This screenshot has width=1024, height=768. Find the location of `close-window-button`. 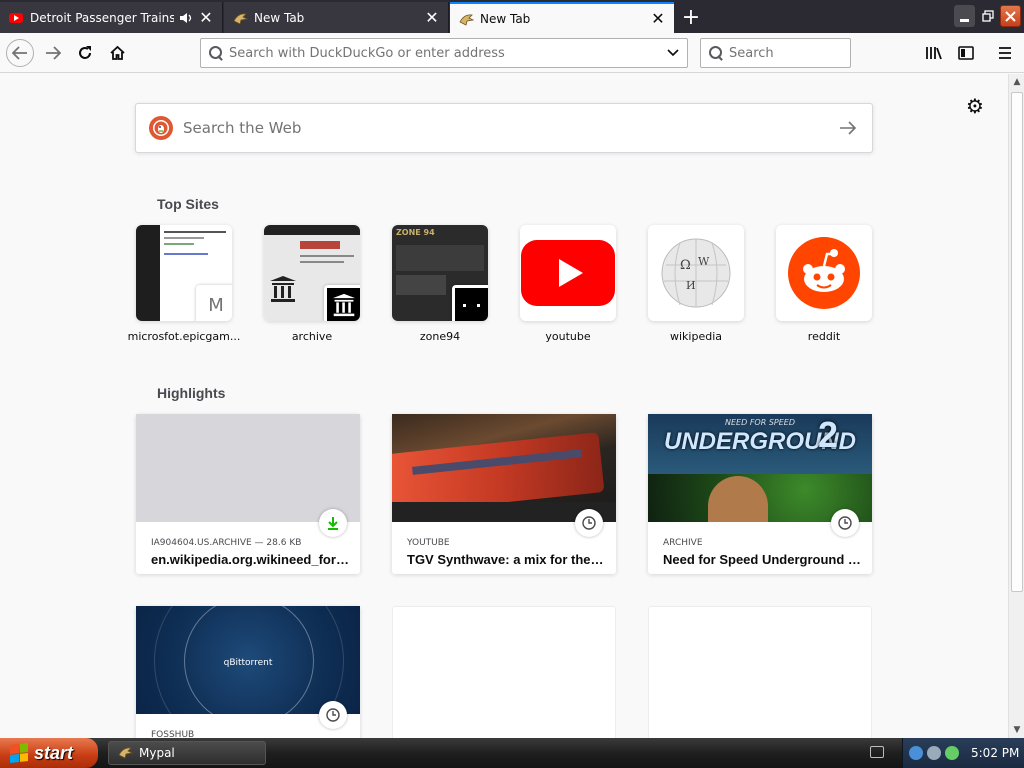

close-window-button is located at coordinates (1010, 16).